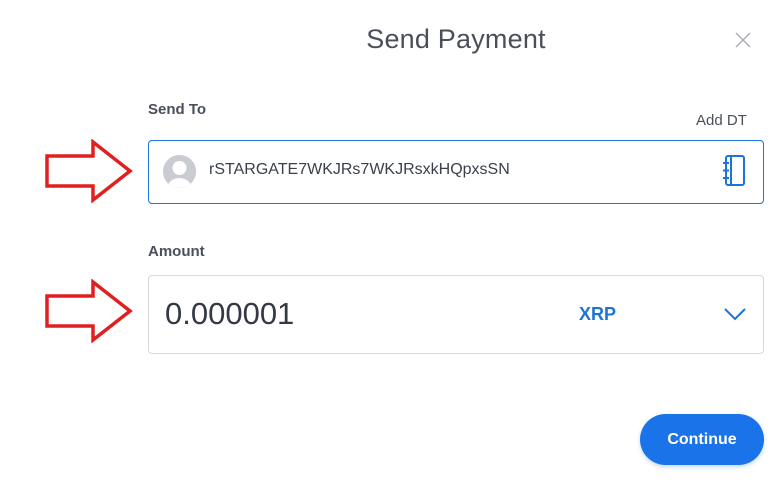  I want to click on recipient-address: rSTARGATE7WKJRs7WKJRsxkHQpxsSN, so click(359, 169).